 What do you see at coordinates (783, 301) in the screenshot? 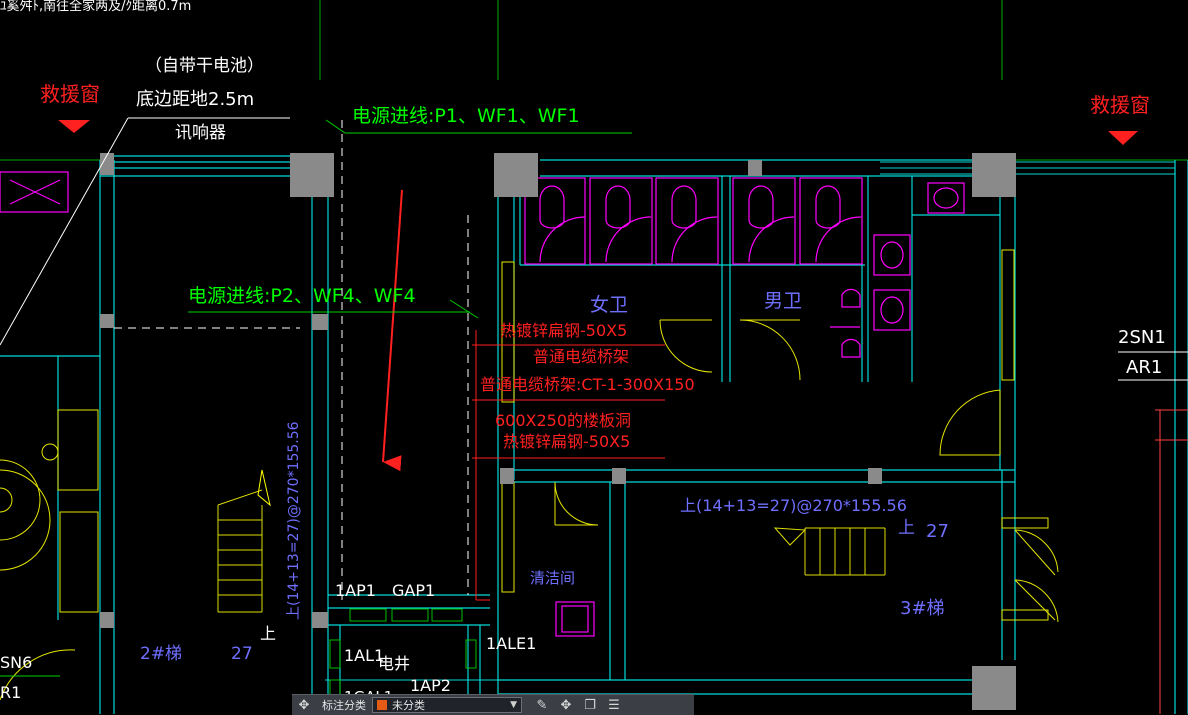
I see `men-wc-label: 男卫` at bounding box center [783, 301].